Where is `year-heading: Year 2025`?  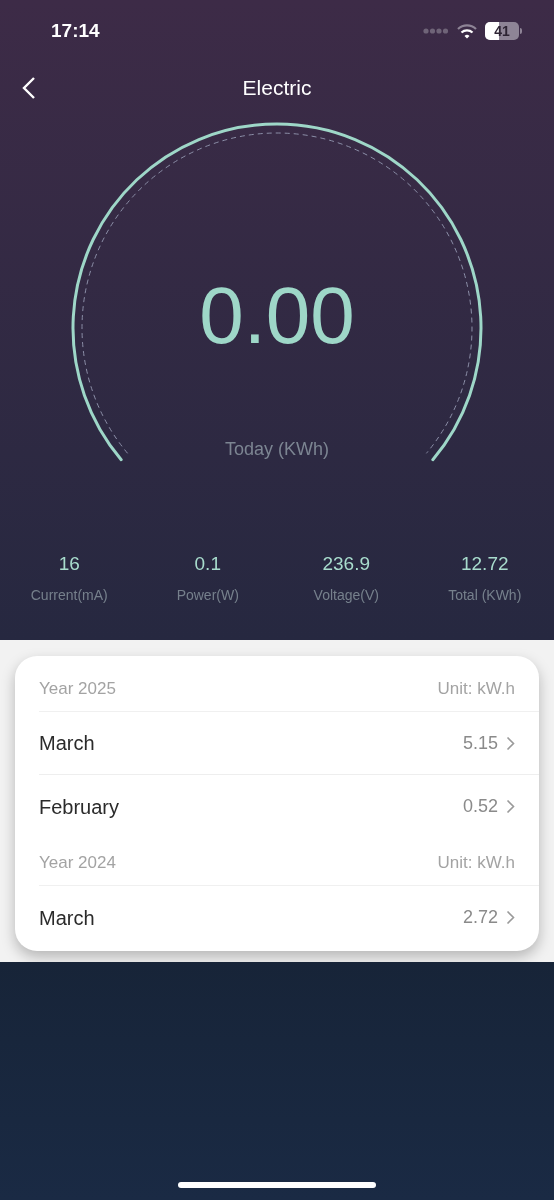 year-heading: Year 2025 is located at coordinates (77, 688).